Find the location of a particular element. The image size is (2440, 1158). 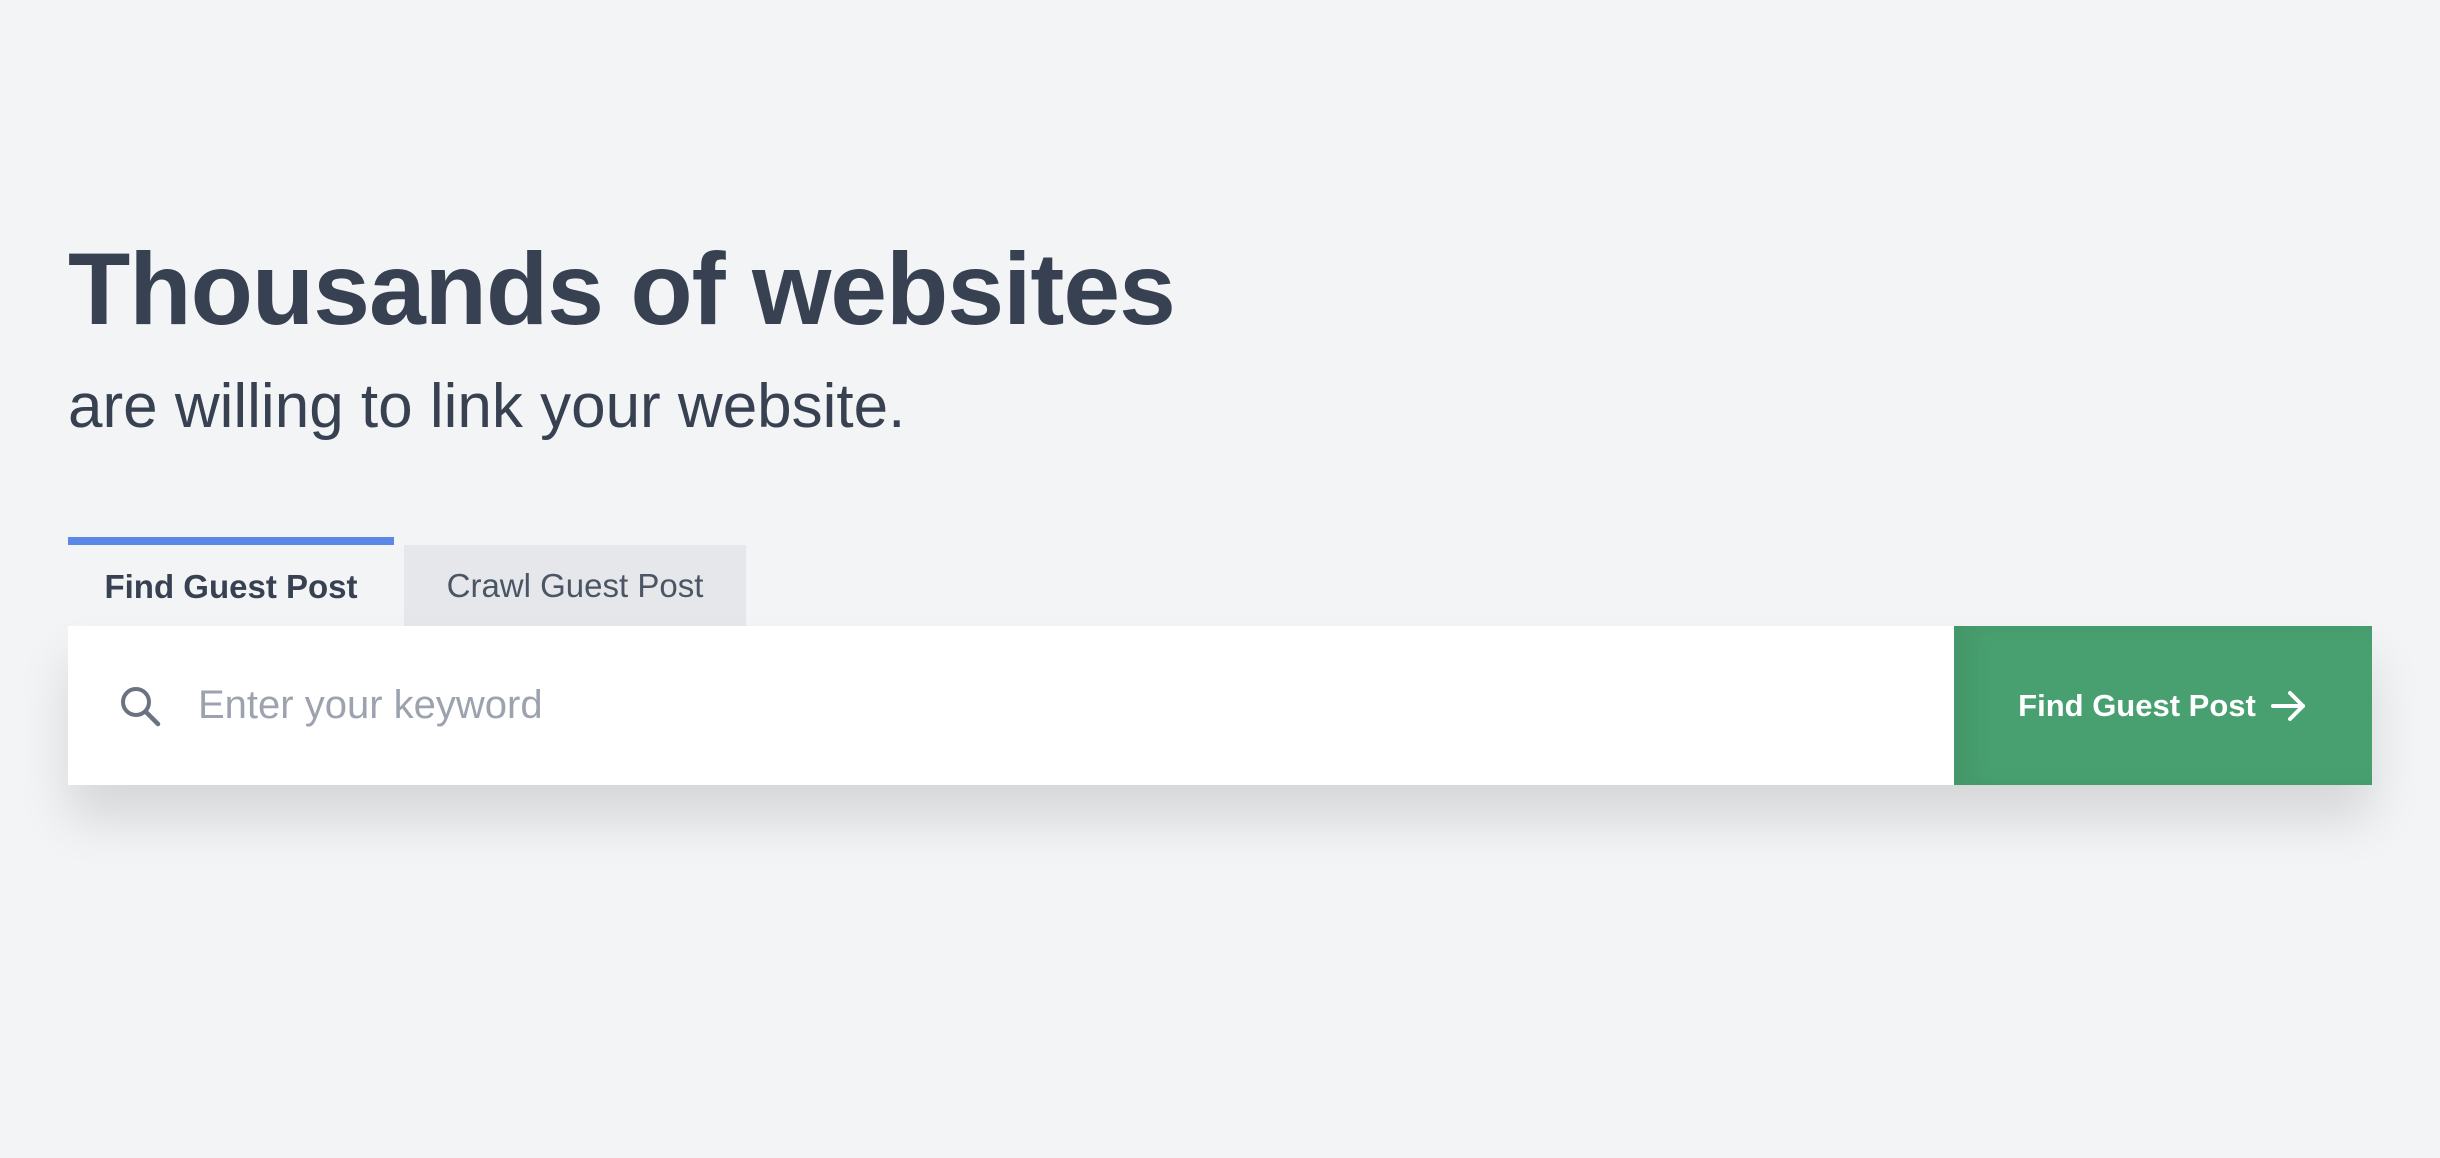

search-icon is located at coordinates (140, 706).